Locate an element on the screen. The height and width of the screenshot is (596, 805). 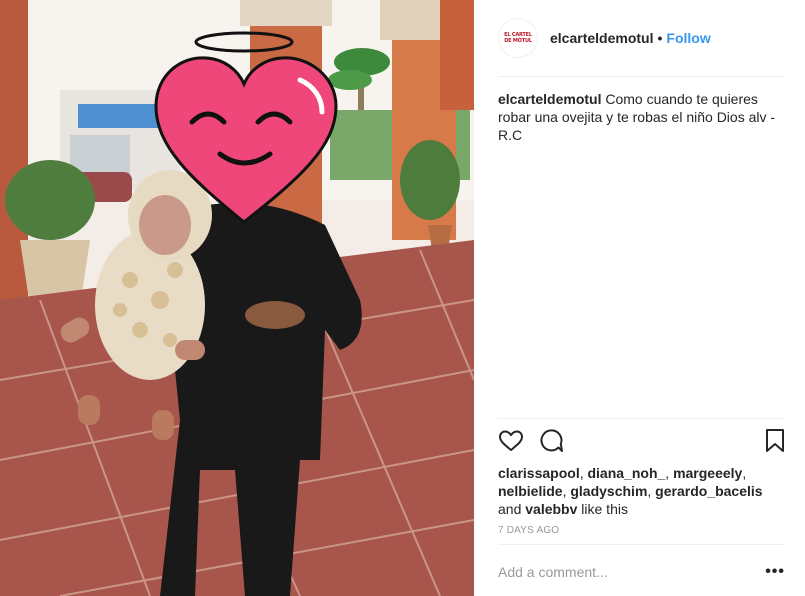
header-divider is located at coordinates (641, 76).